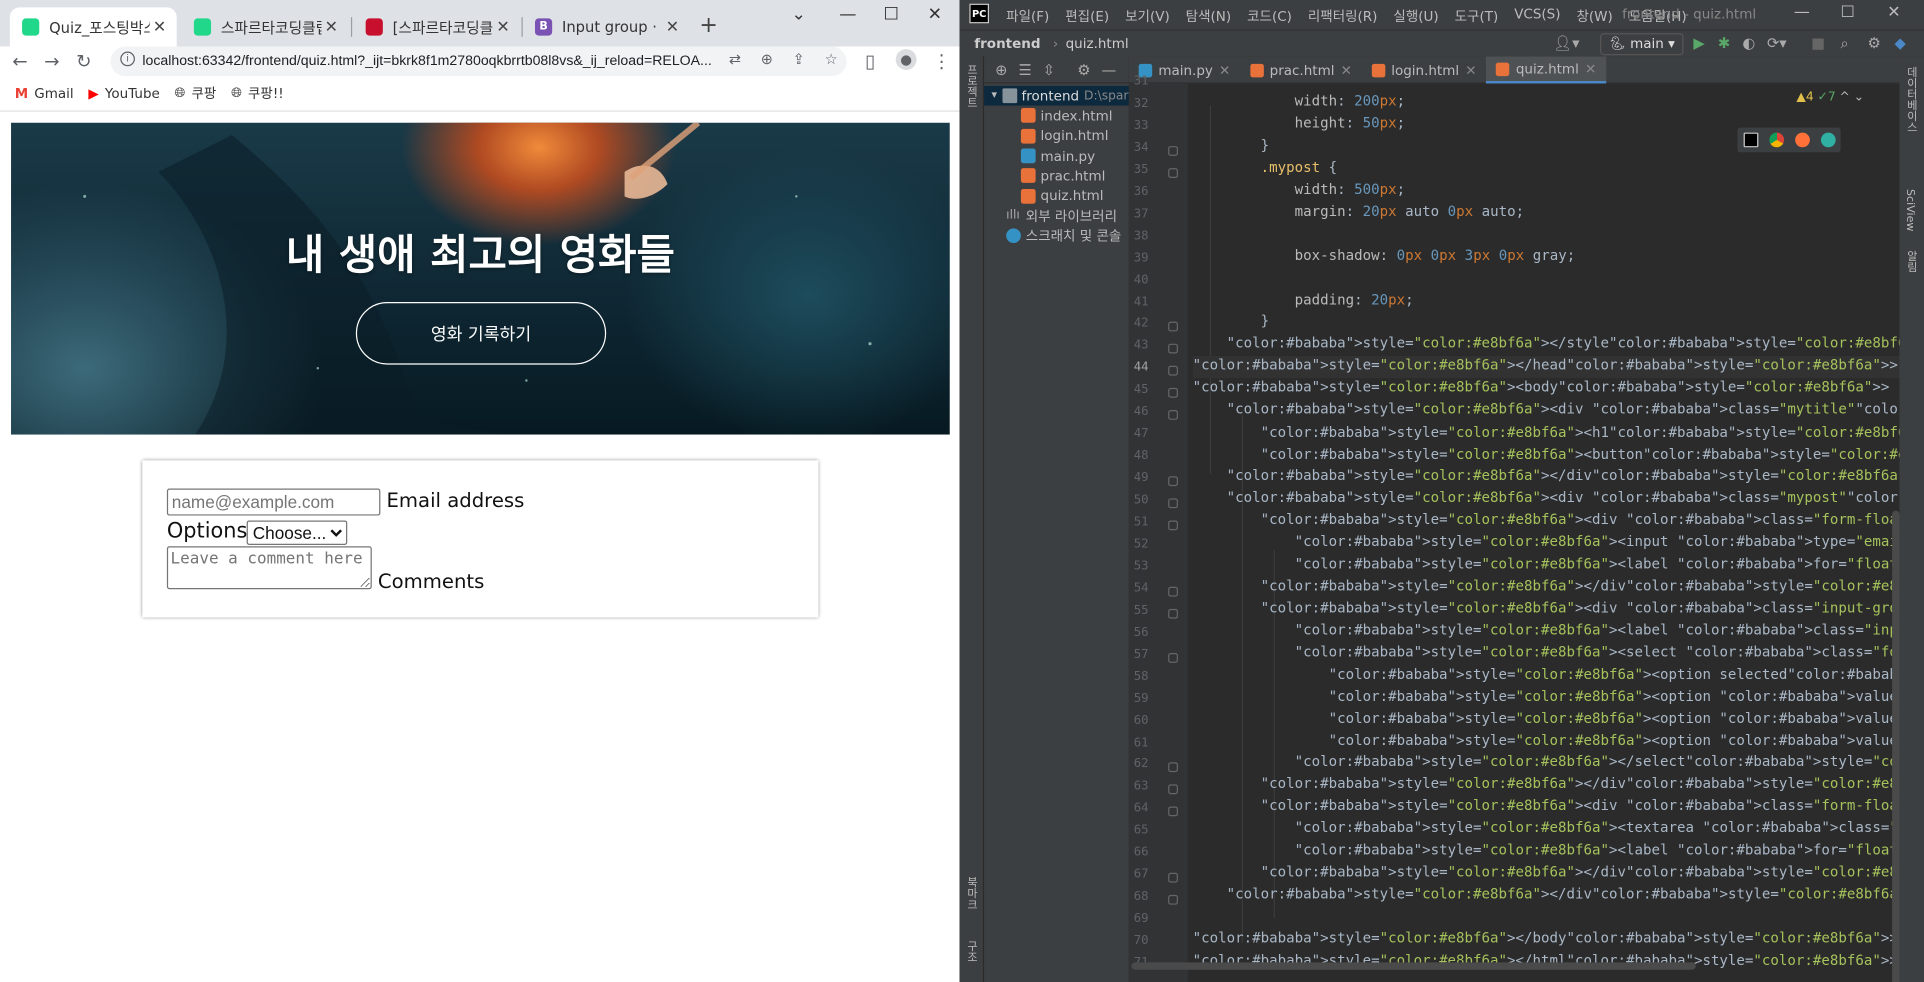  I want to click on back-icon: ←, so click(19, 61).